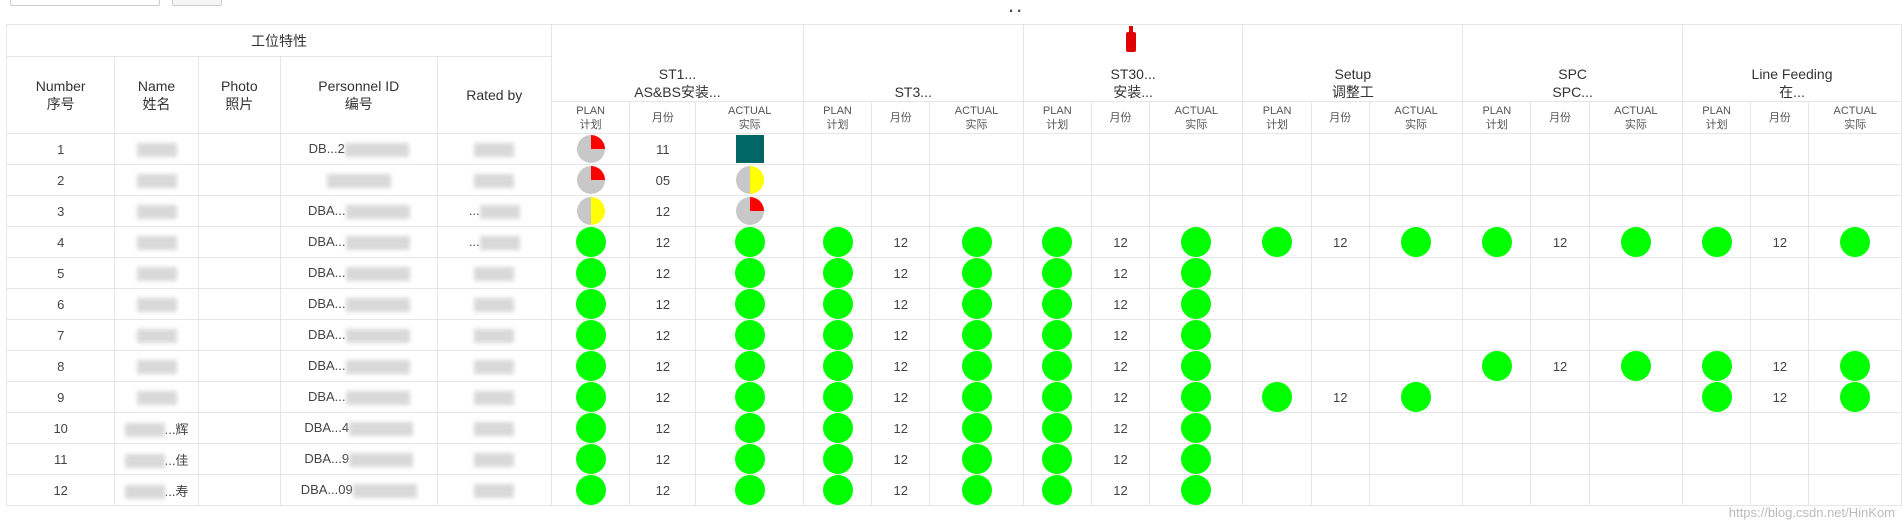 The image size is (1903, 524). What do you see at coordinates (953, 397) in the screenshot?
I see `table-row: 9 DBA... 12 12 12 12 12` at bounding box center [953, 397].